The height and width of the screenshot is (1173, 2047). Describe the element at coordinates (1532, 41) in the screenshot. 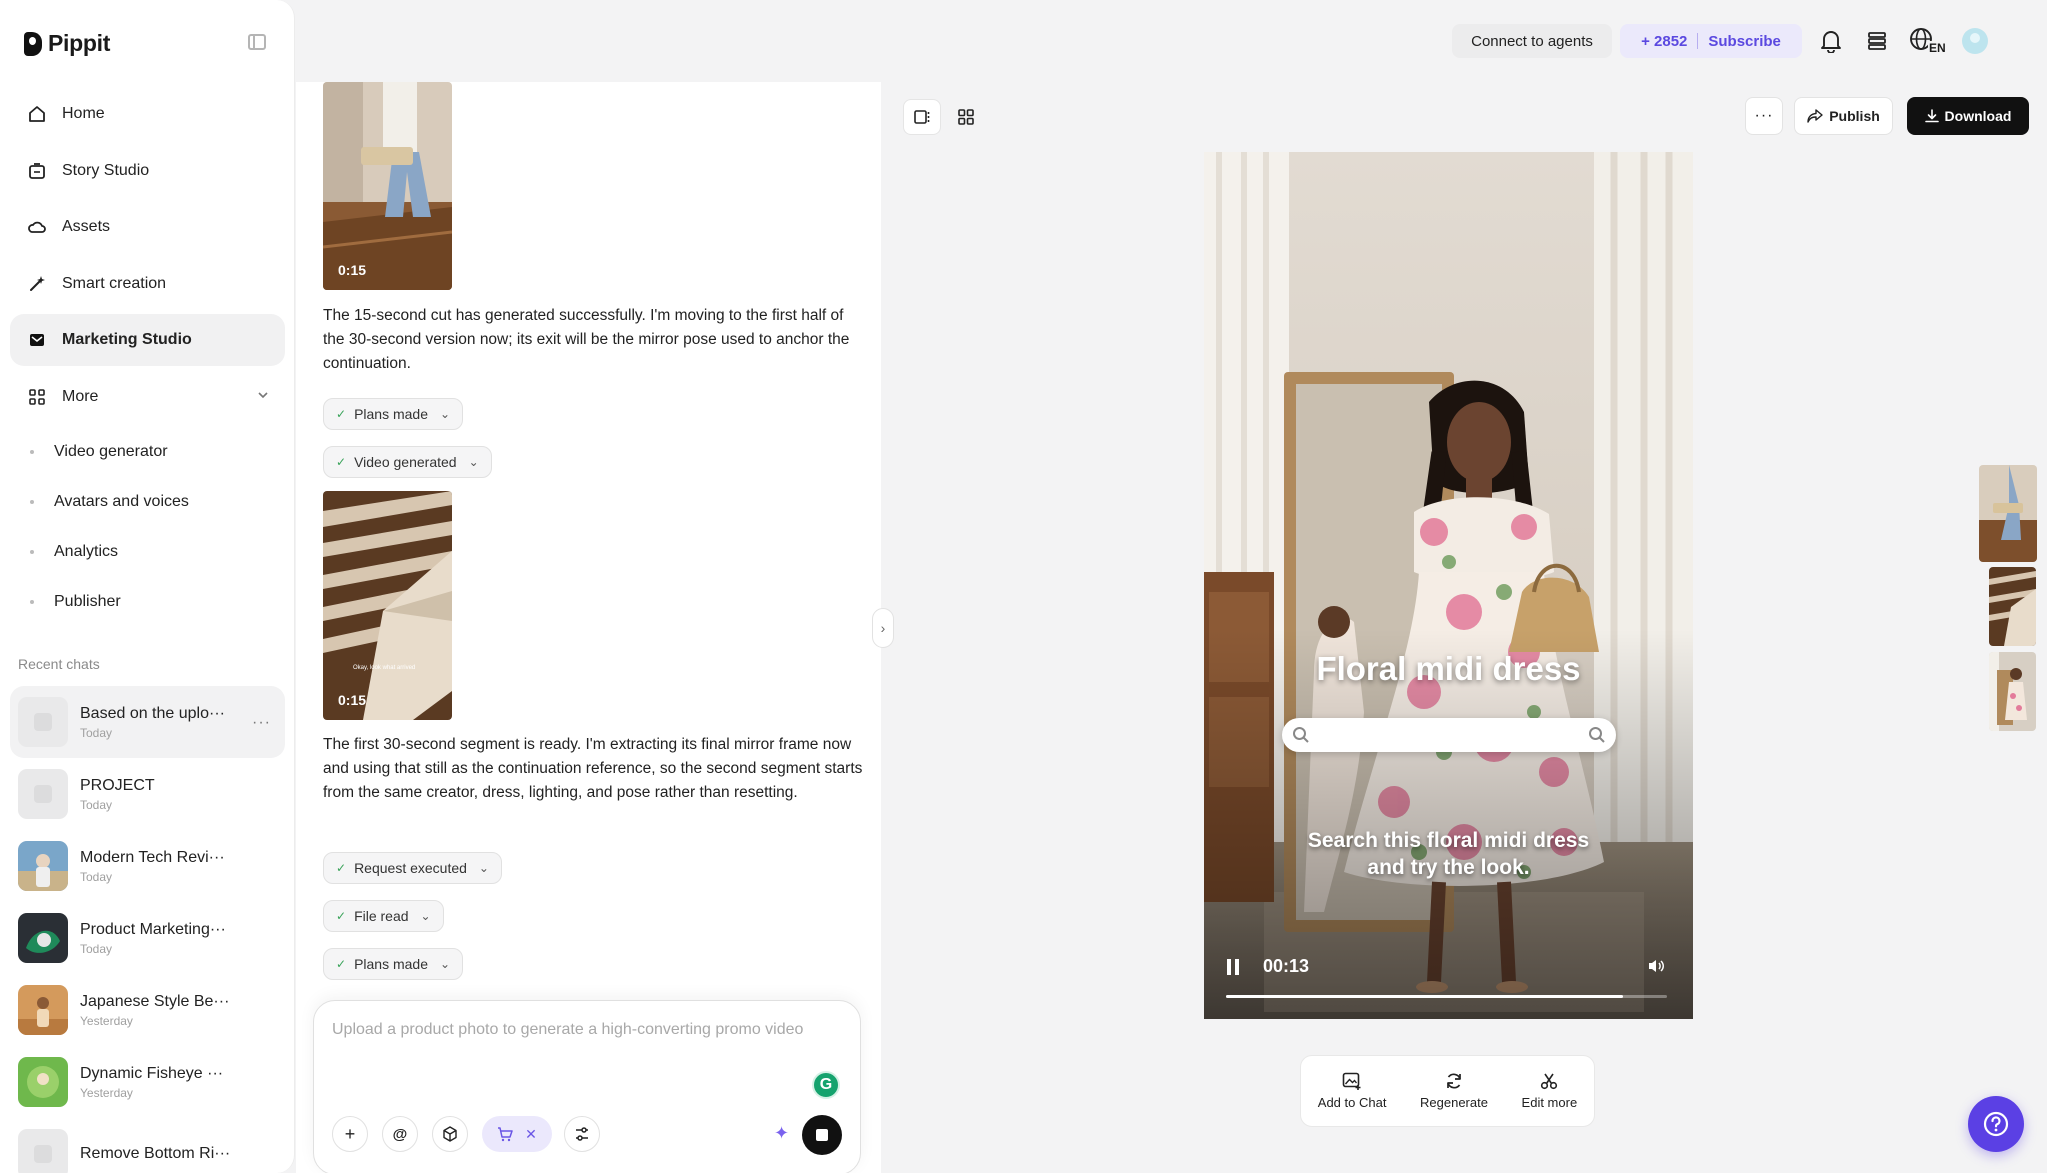

I see `connect-to-agents-button: Connect to agents` at that location.